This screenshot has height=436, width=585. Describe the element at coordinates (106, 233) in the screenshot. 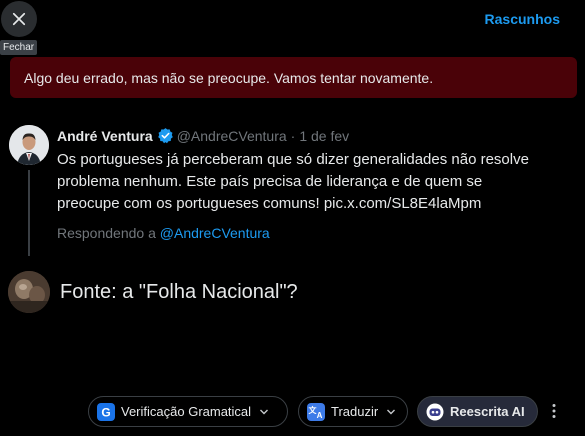

I see `replying-to-prefix: Respondendo a` at that location.